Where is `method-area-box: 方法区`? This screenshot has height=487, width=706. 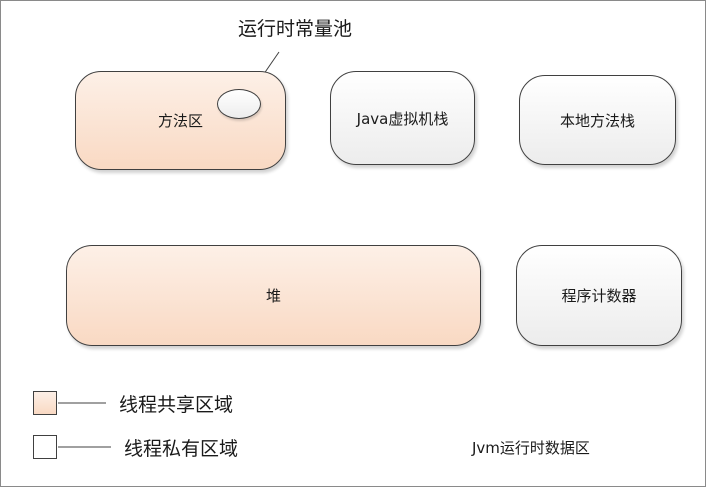 method-area-box: 方法区 is located at coordinates (180, 120).